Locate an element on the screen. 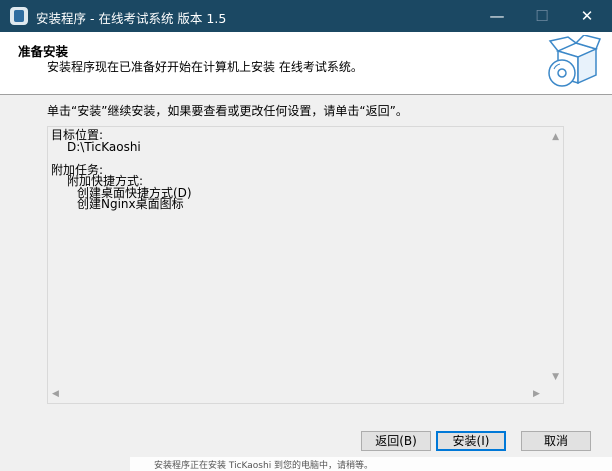  install-box-icon is located at coordinates (575, 61).